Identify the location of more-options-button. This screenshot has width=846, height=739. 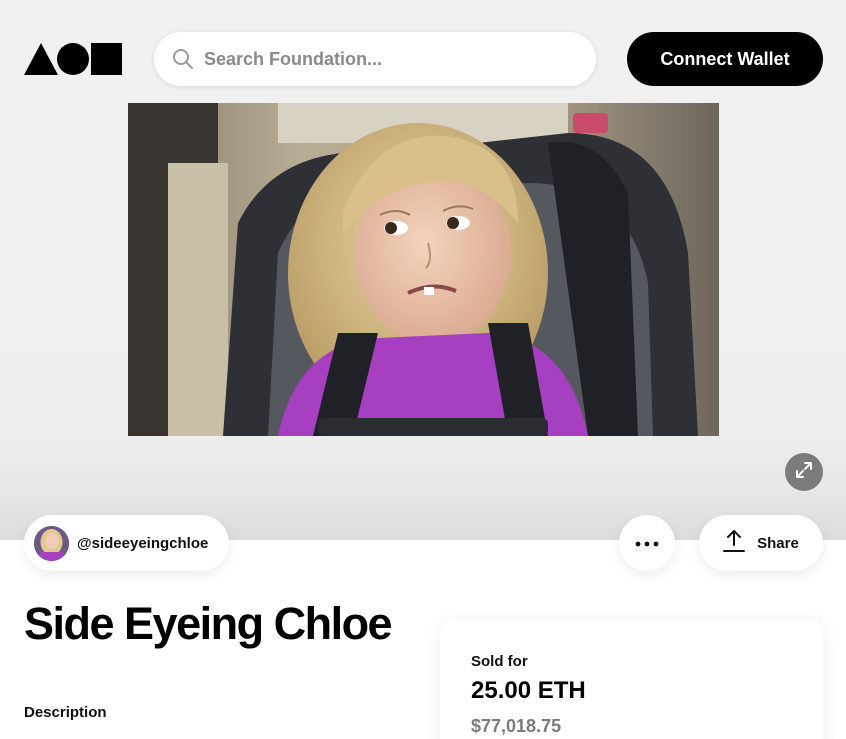
(647, 543).